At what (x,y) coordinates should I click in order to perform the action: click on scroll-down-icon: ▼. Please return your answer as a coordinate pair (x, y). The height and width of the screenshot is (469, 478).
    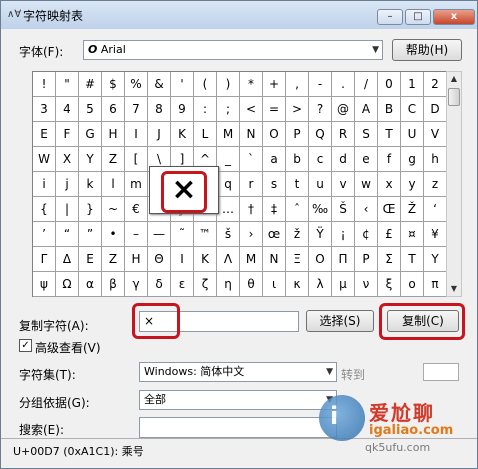
    Looking at the image, I should click on (454, 289).